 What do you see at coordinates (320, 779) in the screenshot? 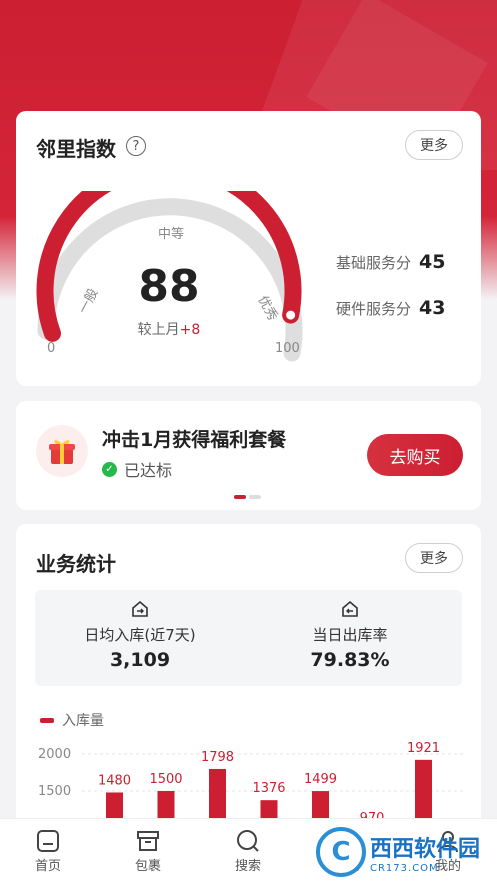
I see `bar-value-label: 1499` at bounding box center [320, 779].